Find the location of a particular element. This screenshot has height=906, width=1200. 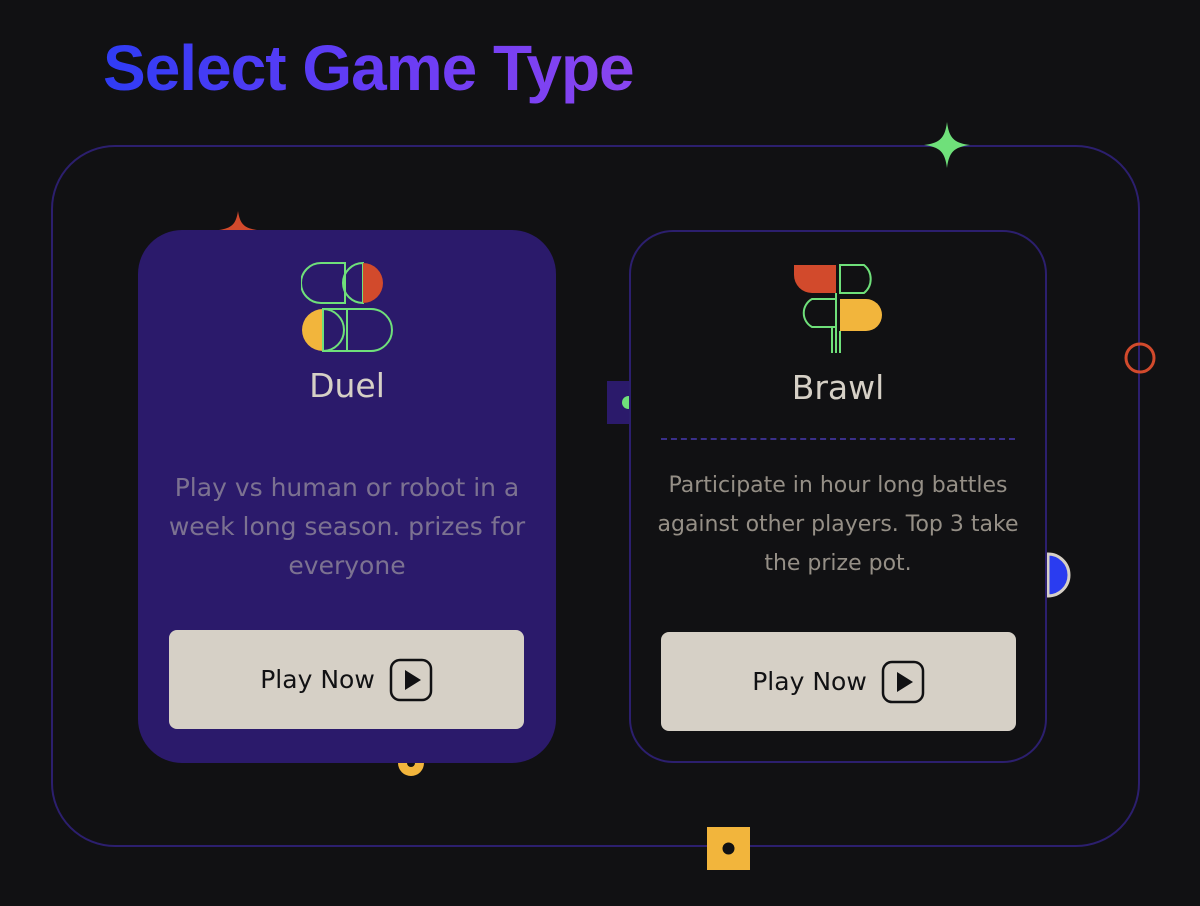

duel-logo-icon is located at coordinates (347, 307).